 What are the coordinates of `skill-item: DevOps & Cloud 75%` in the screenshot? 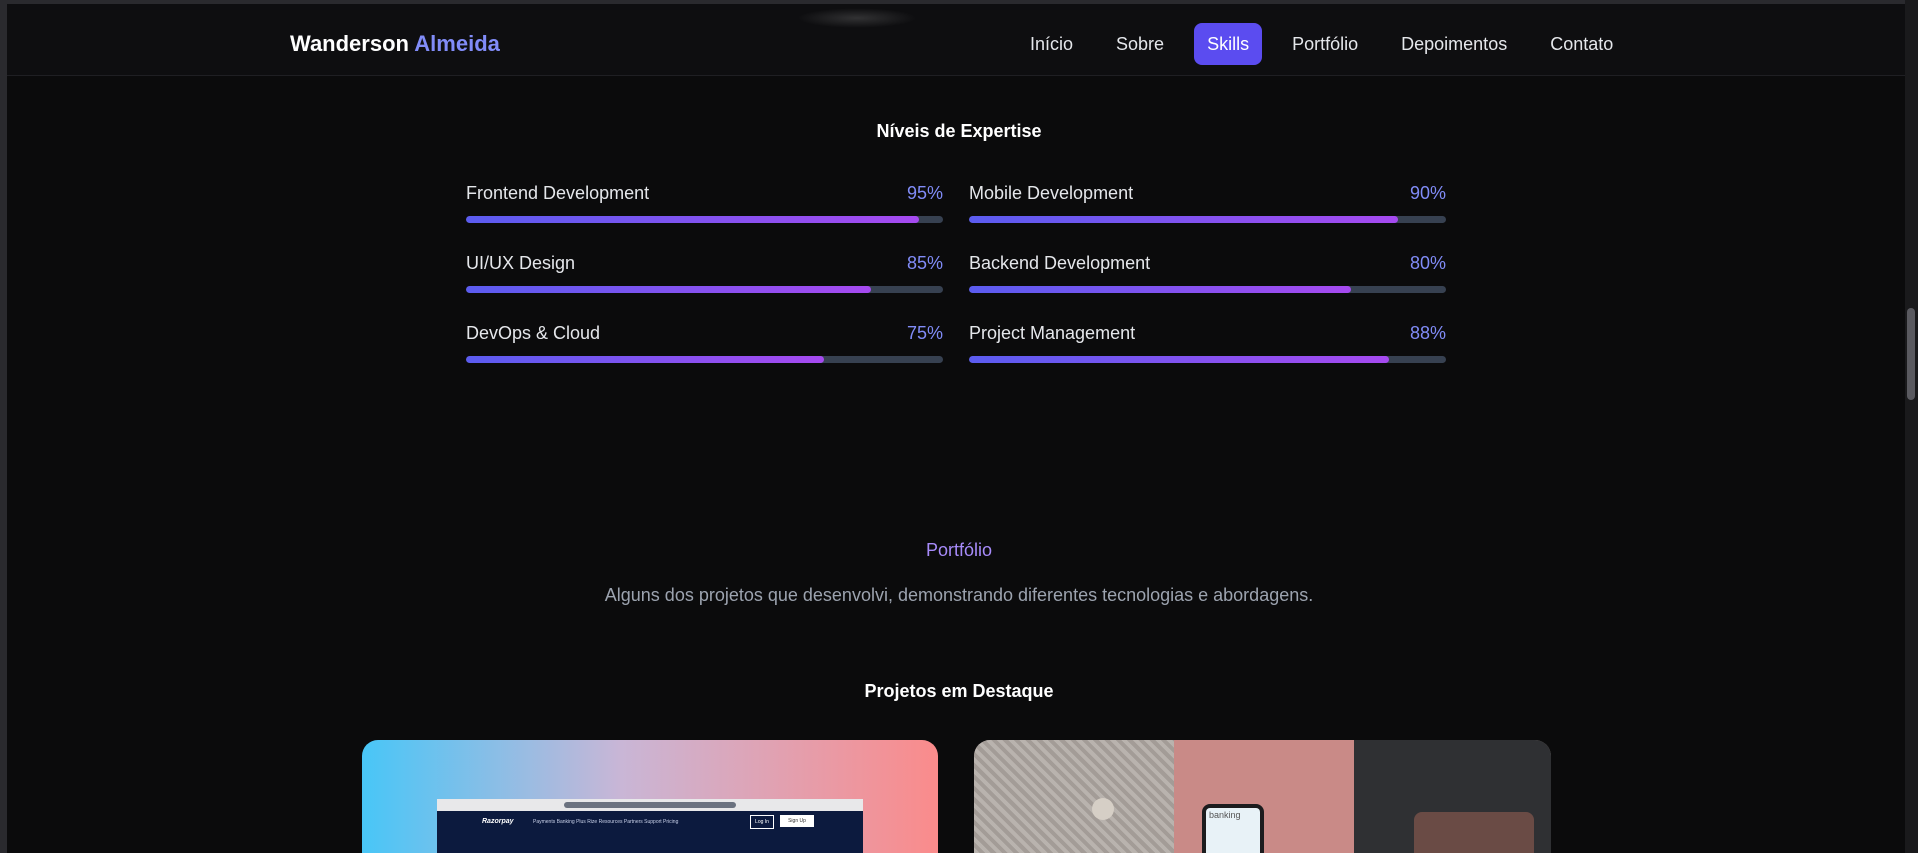 It's located at (704, 343).